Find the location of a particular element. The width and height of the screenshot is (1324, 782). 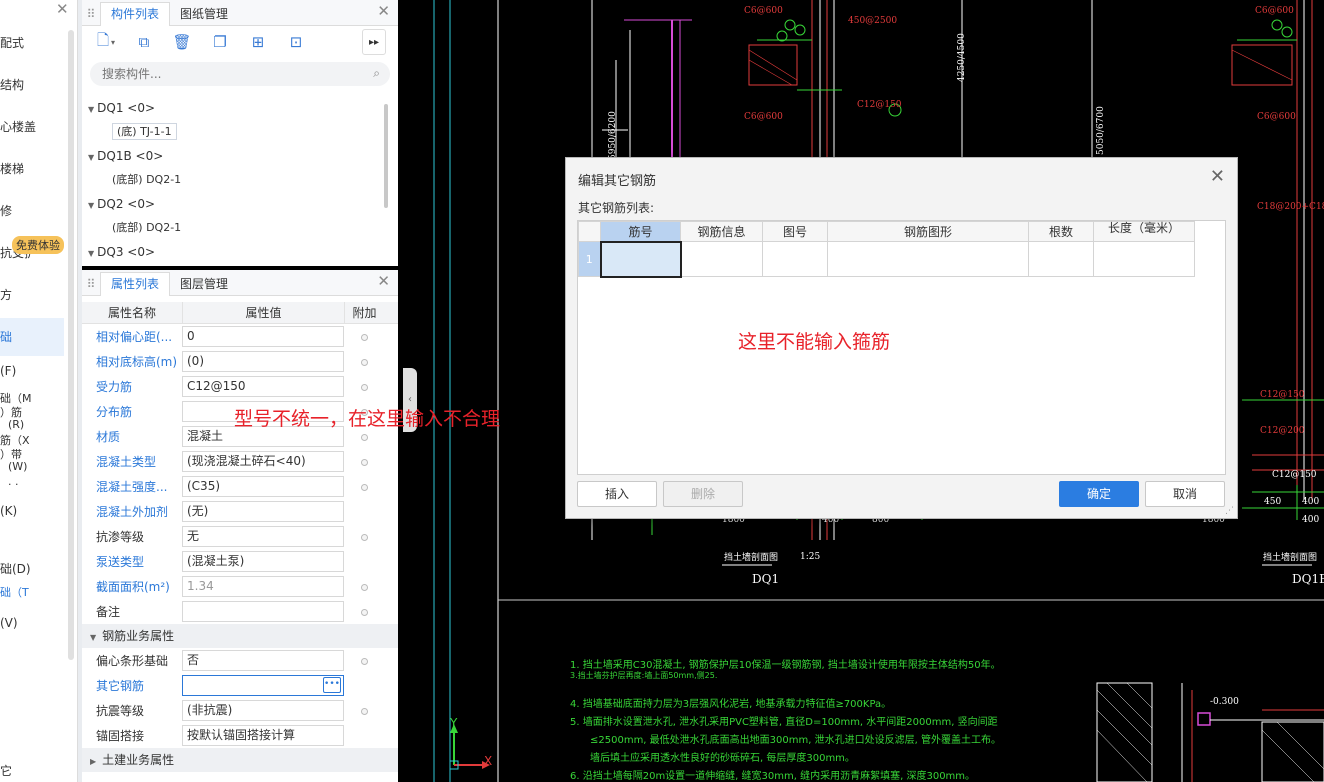

left-nav-item: 修 is located at coordinates (6, 210).